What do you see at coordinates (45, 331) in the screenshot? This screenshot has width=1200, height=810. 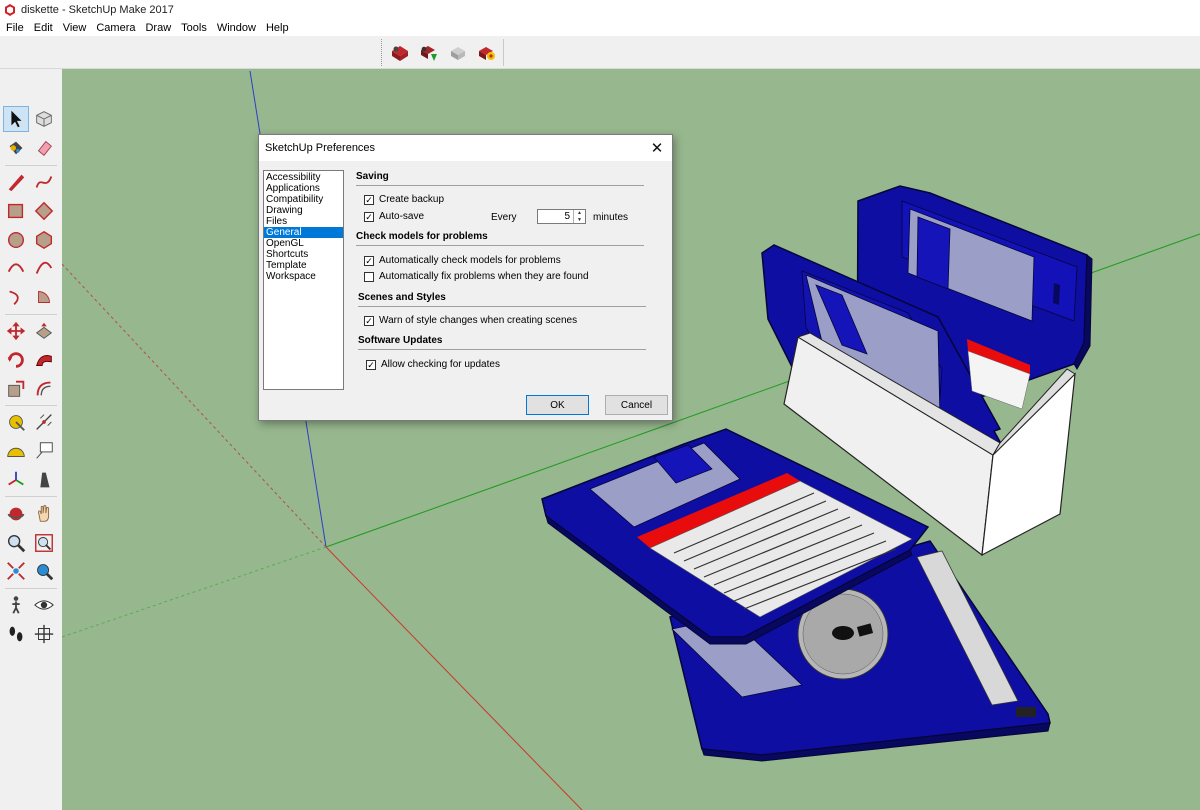 I see `push-pull-icon` at bounding box center [45, 331].